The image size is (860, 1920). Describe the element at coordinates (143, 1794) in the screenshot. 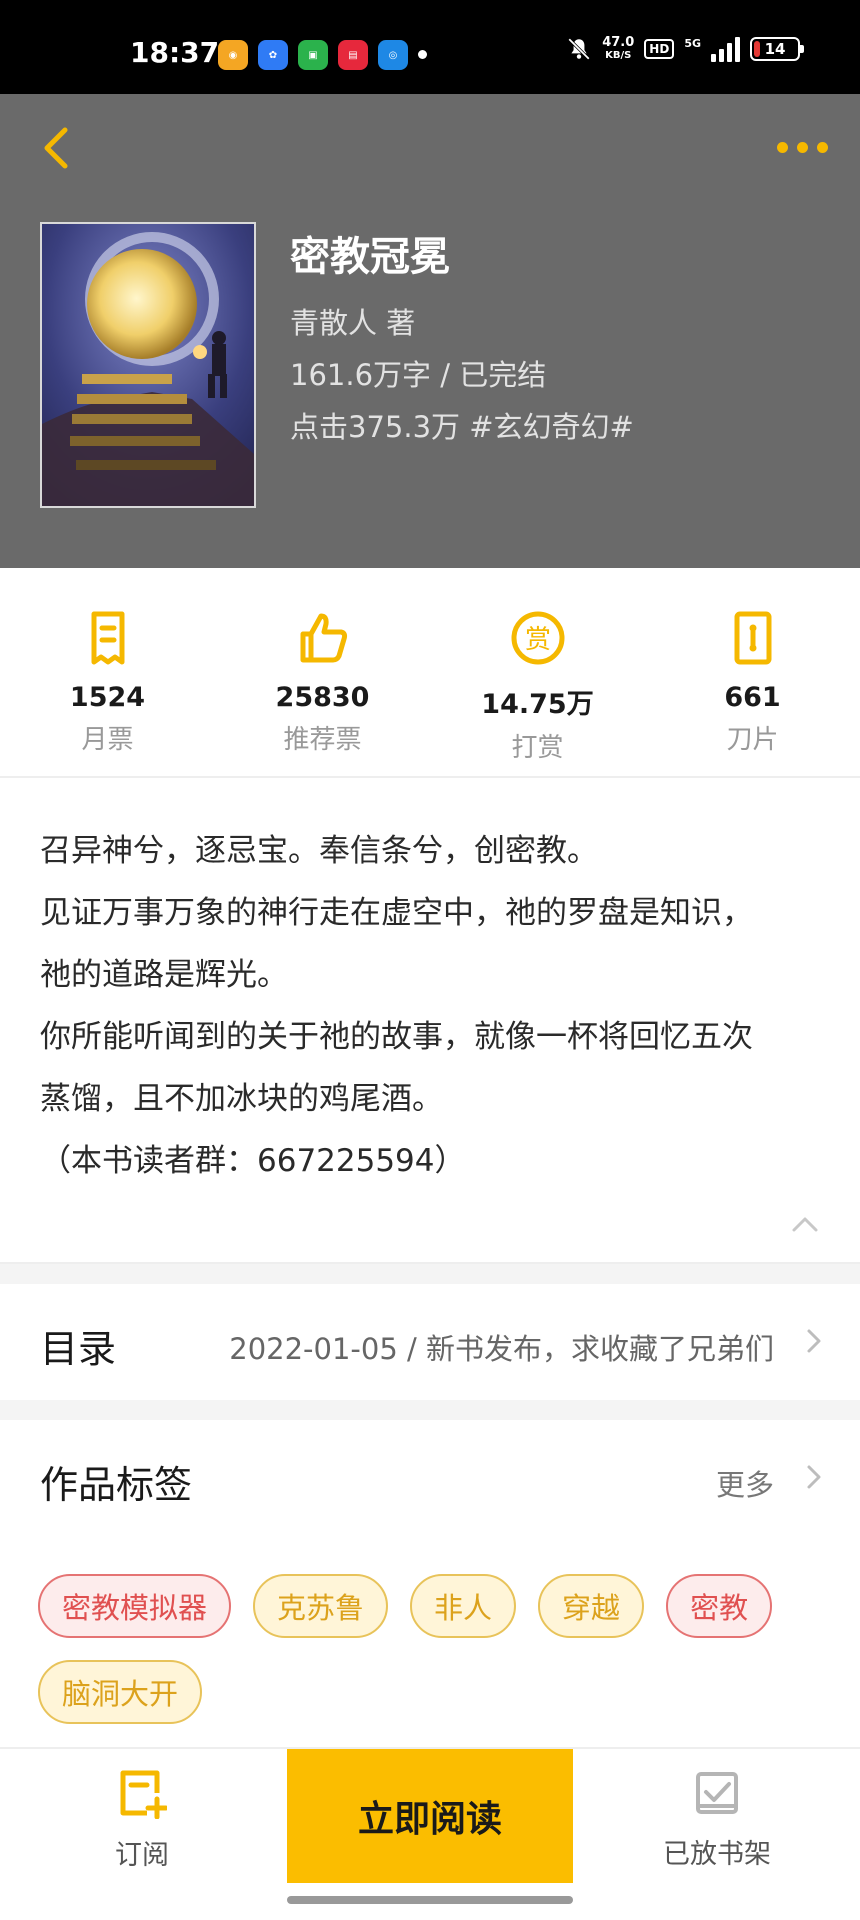

I see `subscribe-icon` at that location.